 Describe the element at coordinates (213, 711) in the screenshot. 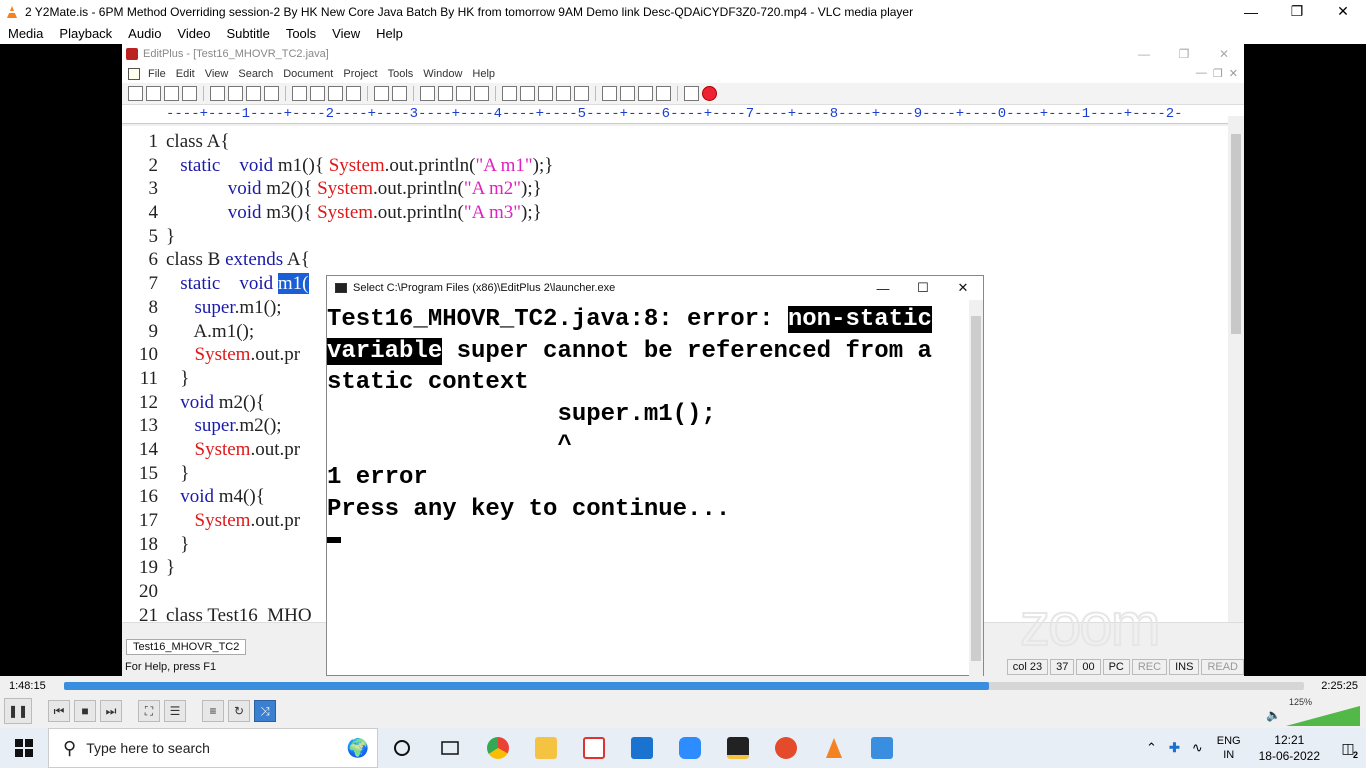

I see `playlist-button: ≡` at that location.